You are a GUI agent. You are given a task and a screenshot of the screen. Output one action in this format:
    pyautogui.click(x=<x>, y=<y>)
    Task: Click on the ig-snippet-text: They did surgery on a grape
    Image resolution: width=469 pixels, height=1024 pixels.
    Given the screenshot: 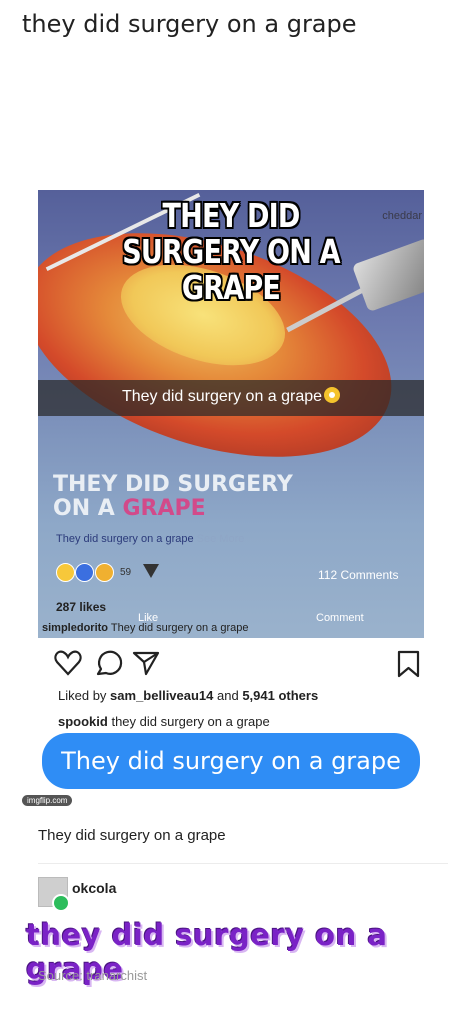 What is the action you would take?
    pyautogui.click(x=179, y=628)
    